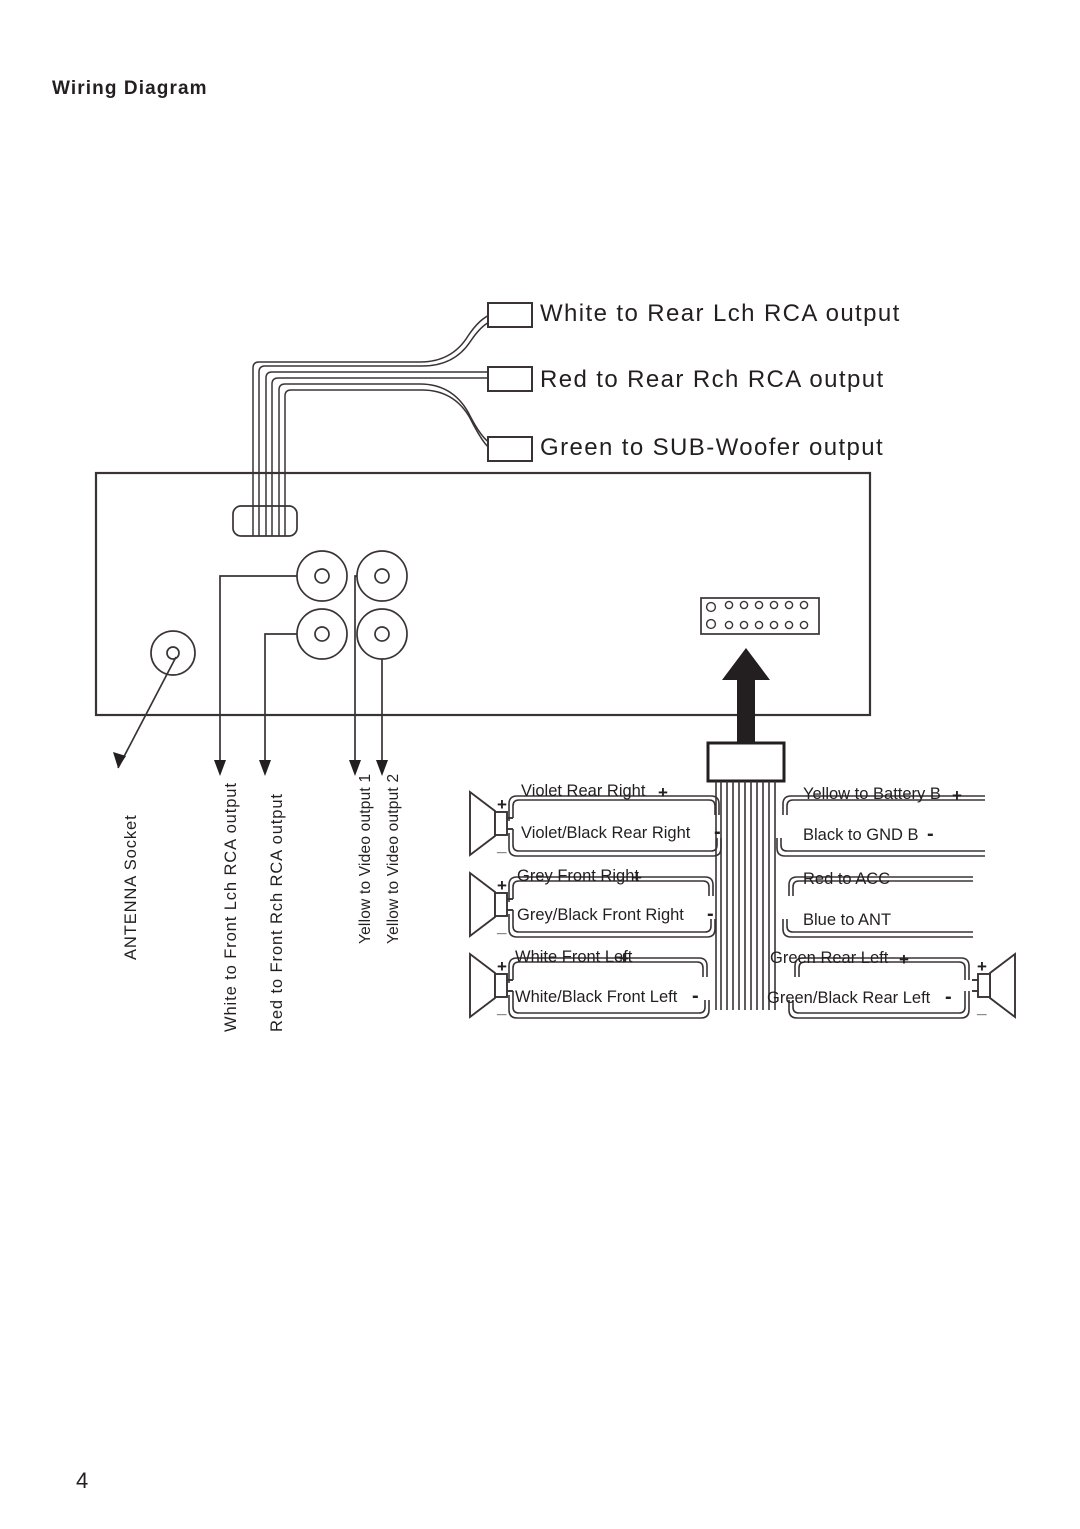  I want to click on harness-label-blue-ant: Blue to ANT, so click(847, 920).